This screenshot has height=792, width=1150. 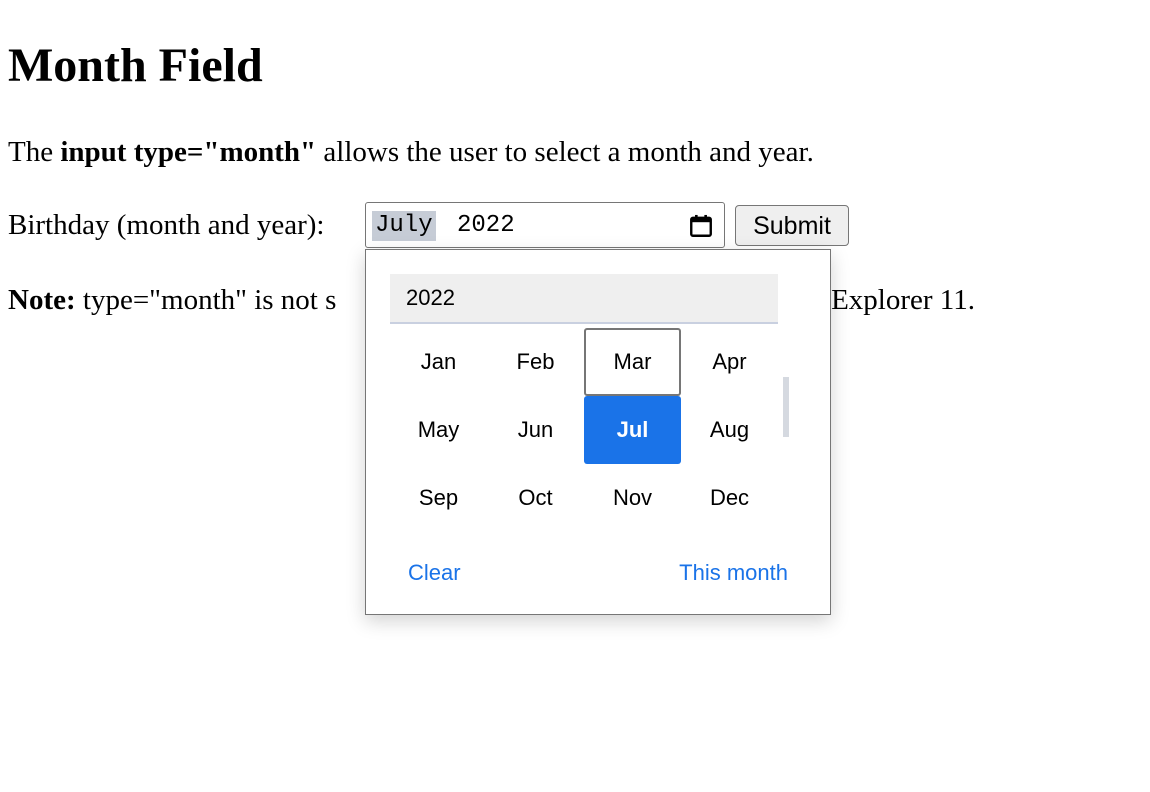 What do you see at coordinates (486, 226) in the screenshot?
I see `year-segment: 2022` at bounding box center [486, 226].